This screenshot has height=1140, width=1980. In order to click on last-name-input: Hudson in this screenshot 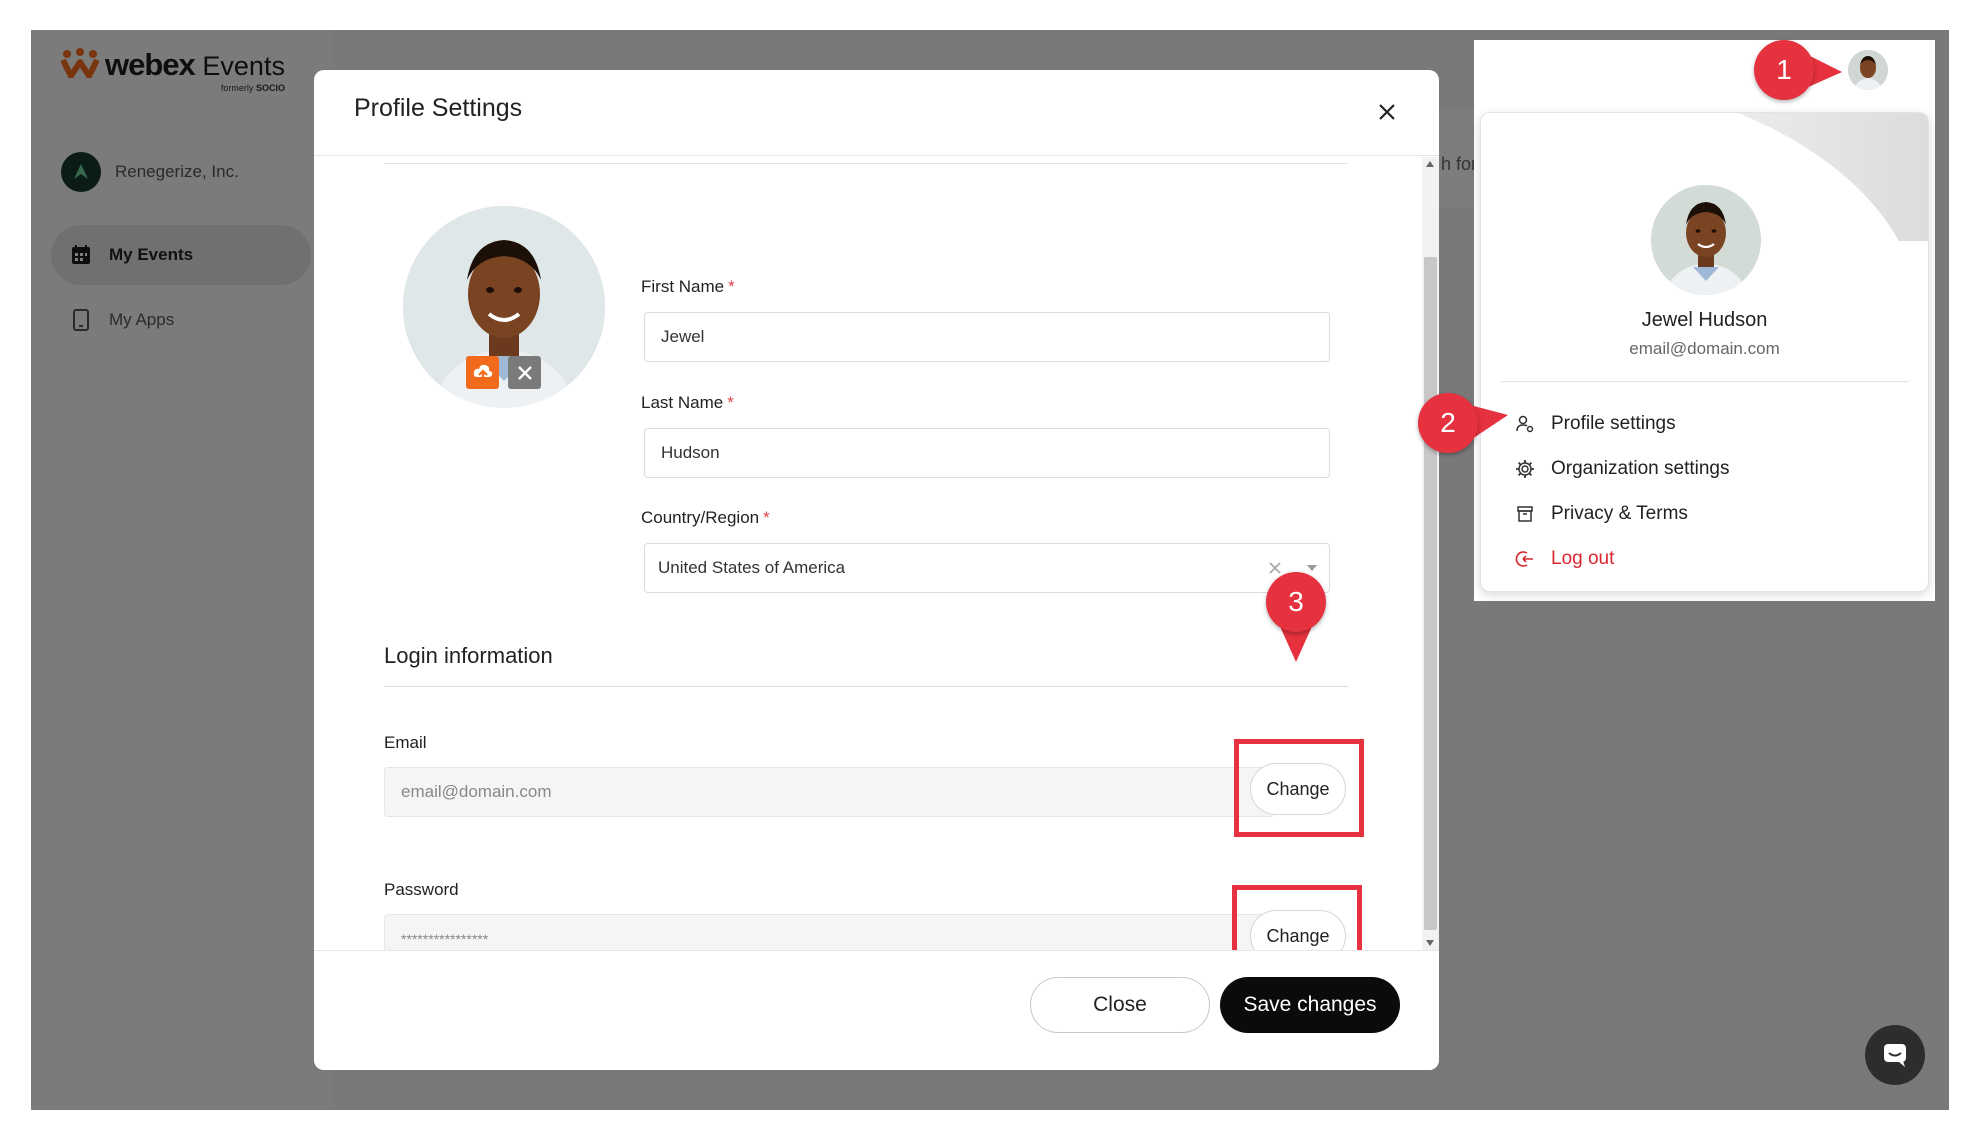, I will do `click(987, 453)`.